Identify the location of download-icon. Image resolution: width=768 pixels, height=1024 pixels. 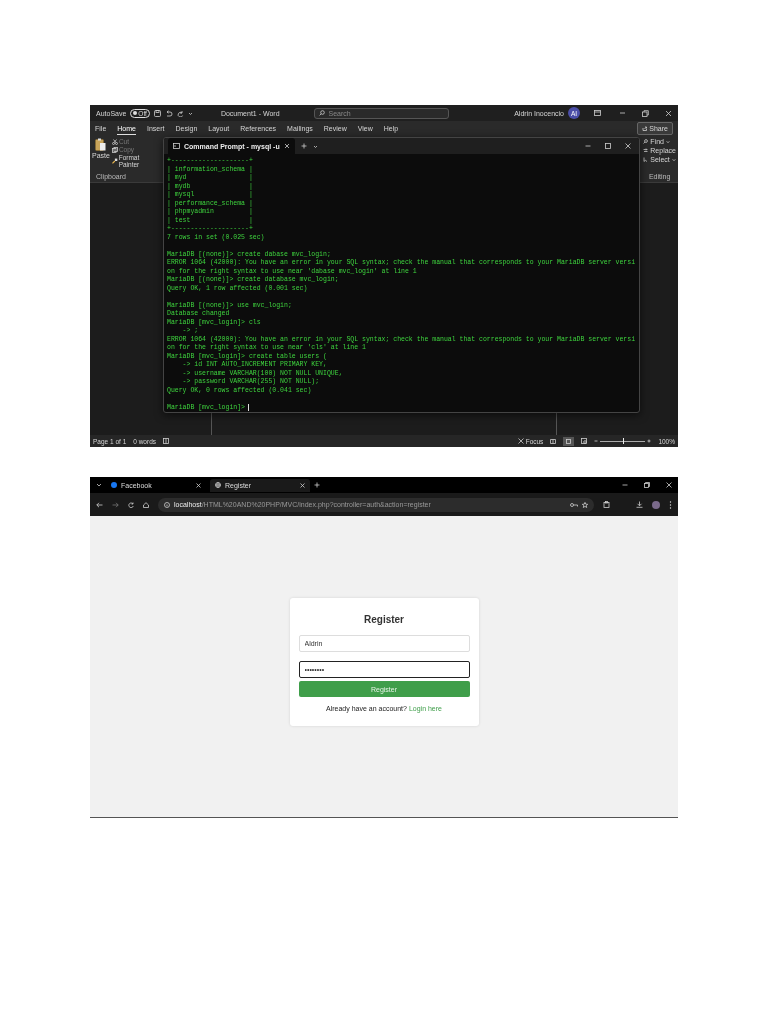
(639, 504).